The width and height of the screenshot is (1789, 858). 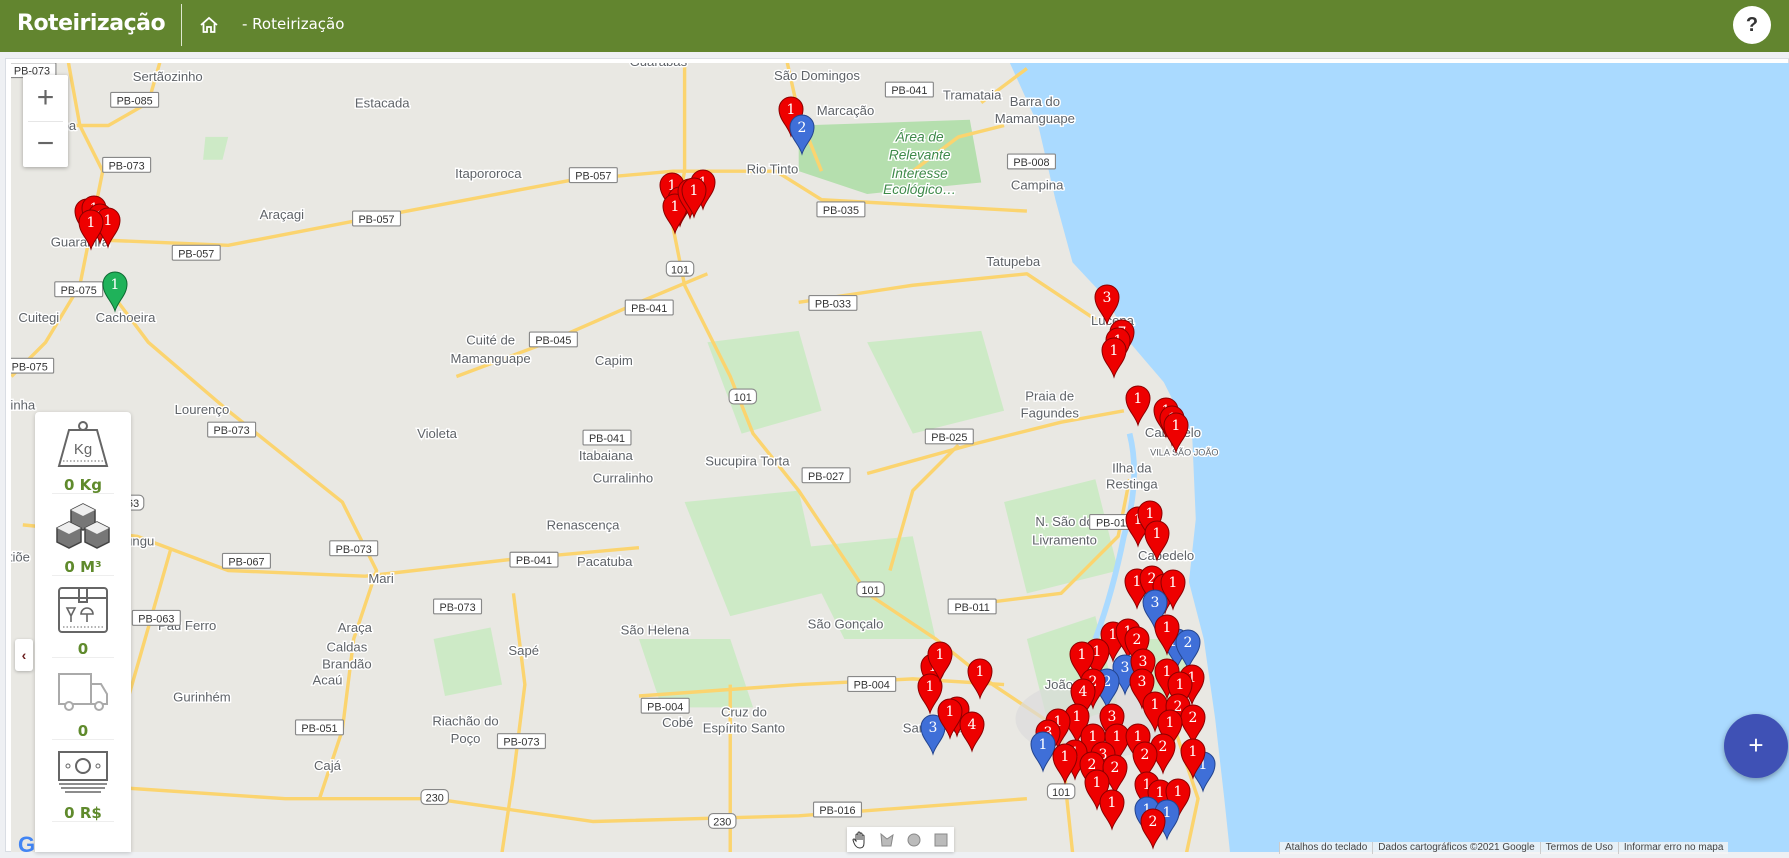 I want to click on volume-value: 0 M³, so click(x=83, y=567).